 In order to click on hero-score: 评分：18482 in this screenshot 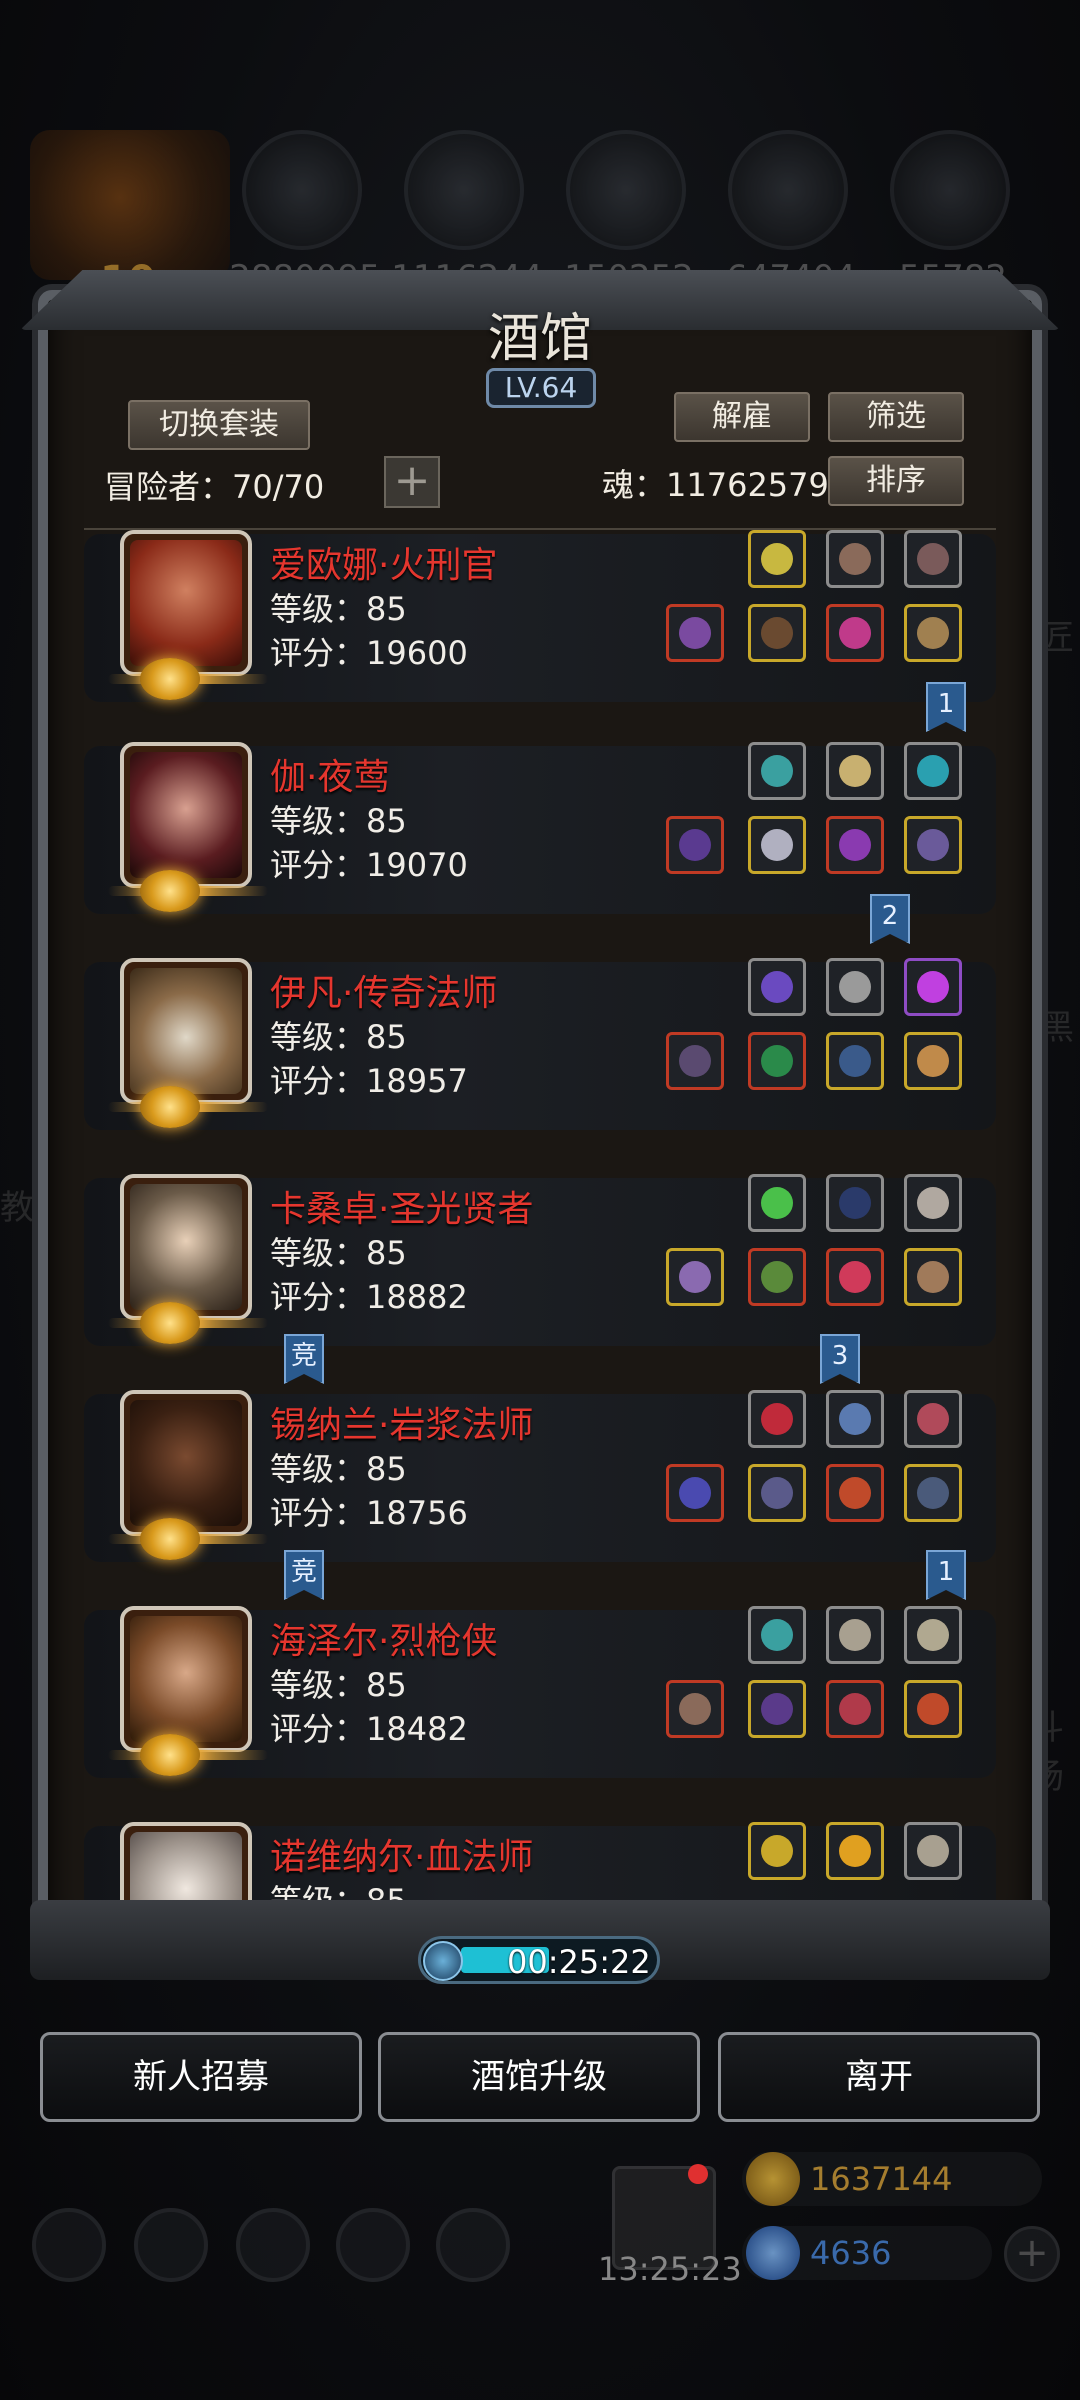, I will do `click(369, 1729)`.